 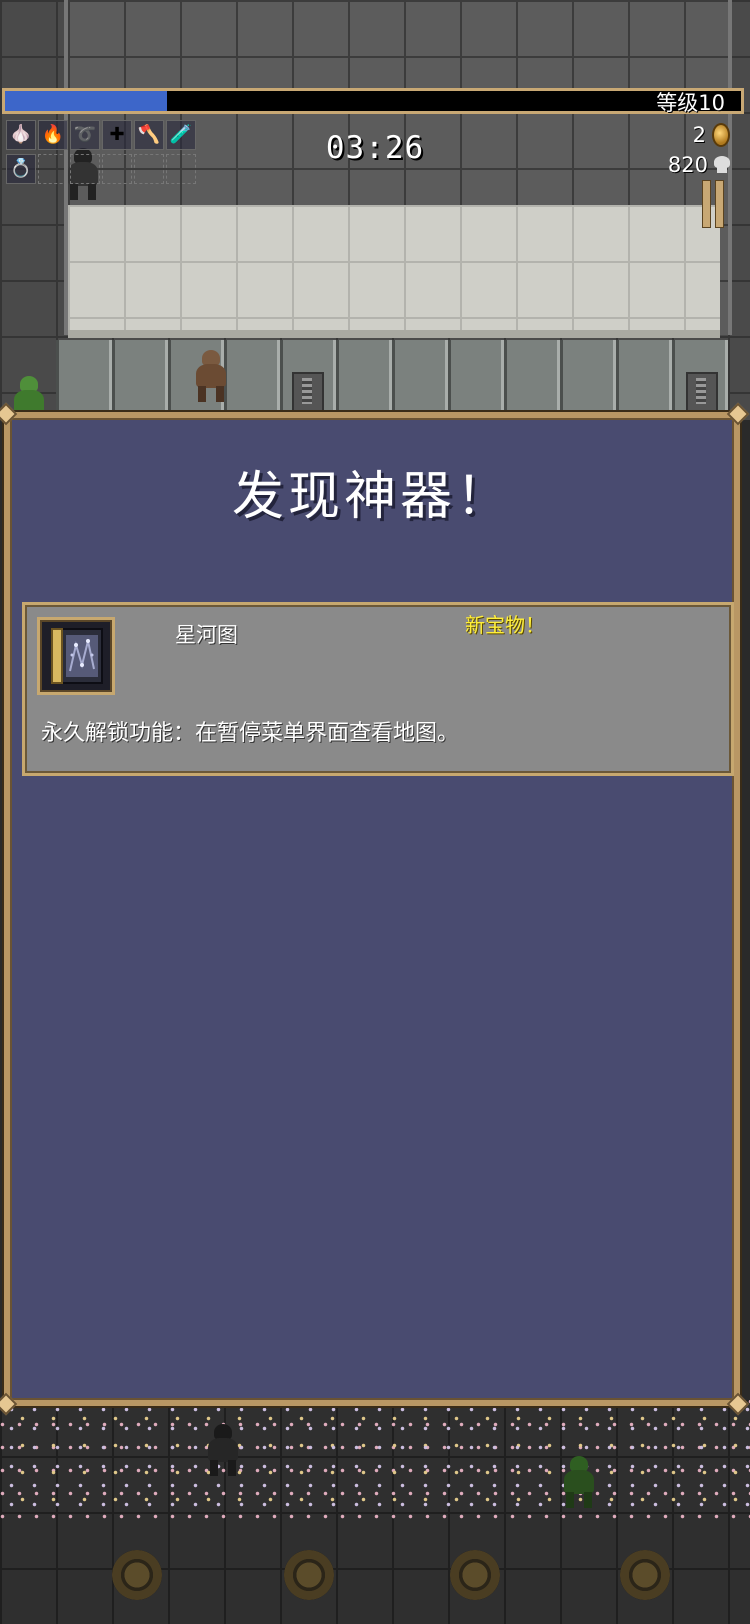 What do you see at coordinates (713, 204) in the screenshot?
I see `pause-button` at bounding box center [713, 204].